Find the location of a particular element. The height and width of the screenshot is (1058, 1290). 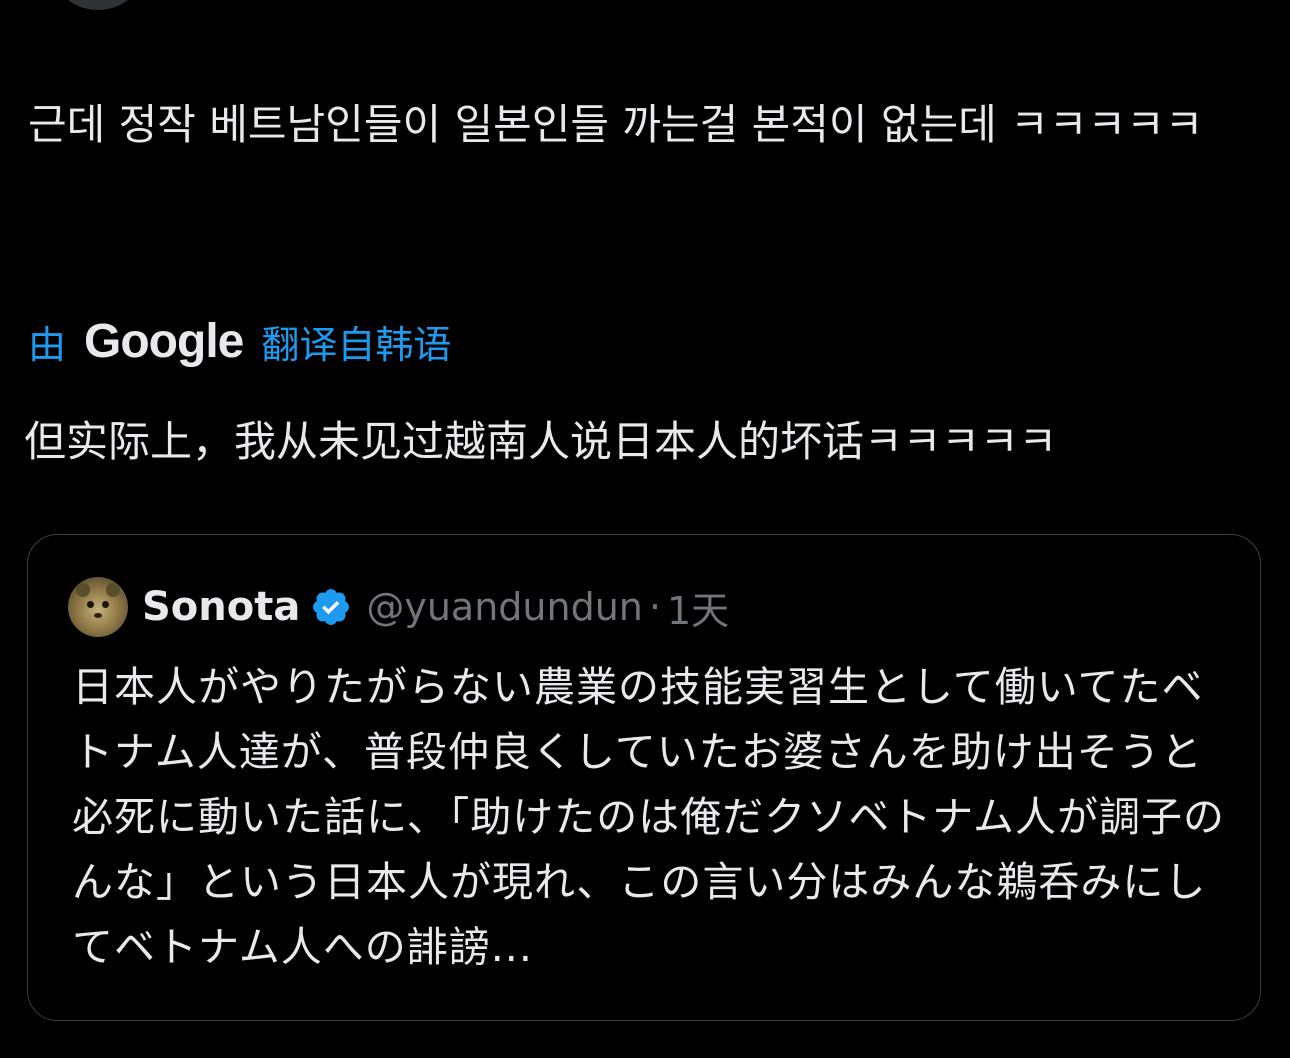

quoted-tweet-header: Sonota @yuandundun · 1天 is located at coordinates (398, 607).